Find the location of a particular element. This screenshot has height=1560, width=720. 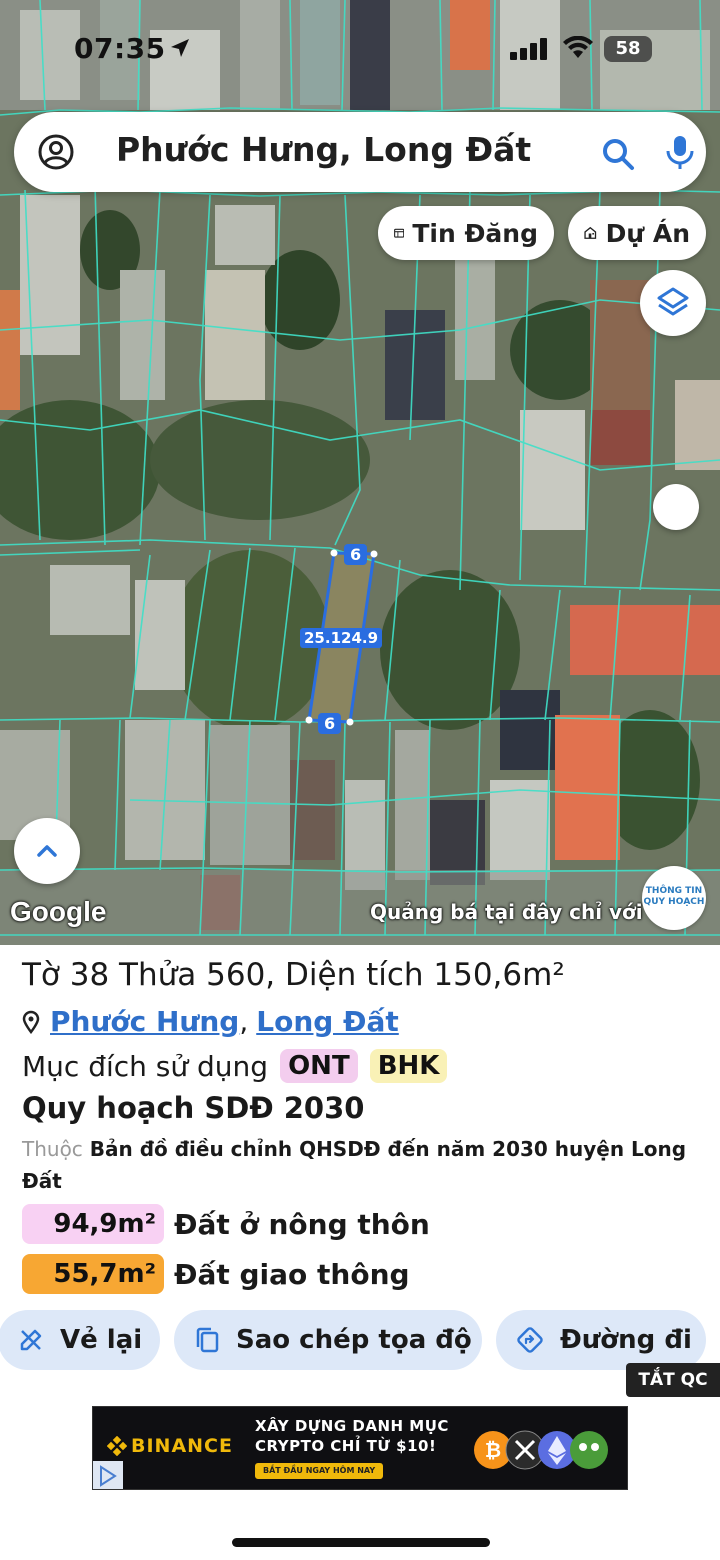

projects-chip-label: Dự Án is located at coordinates (647, 233).